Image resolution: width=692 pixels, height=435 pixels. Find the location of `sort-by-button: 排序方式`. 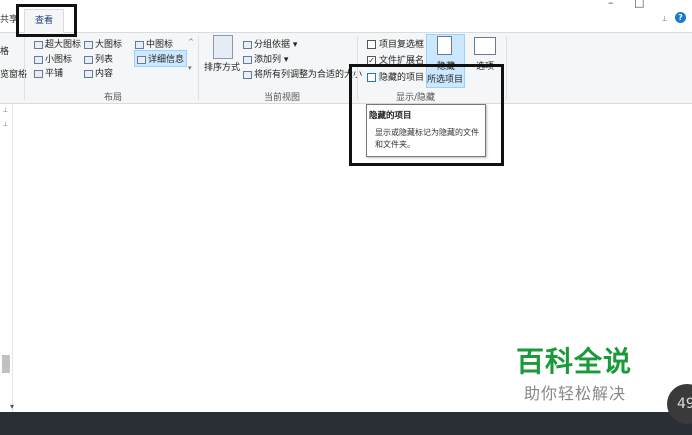

sort-by-button: 排序方式 is located at coordinates (222, 66).